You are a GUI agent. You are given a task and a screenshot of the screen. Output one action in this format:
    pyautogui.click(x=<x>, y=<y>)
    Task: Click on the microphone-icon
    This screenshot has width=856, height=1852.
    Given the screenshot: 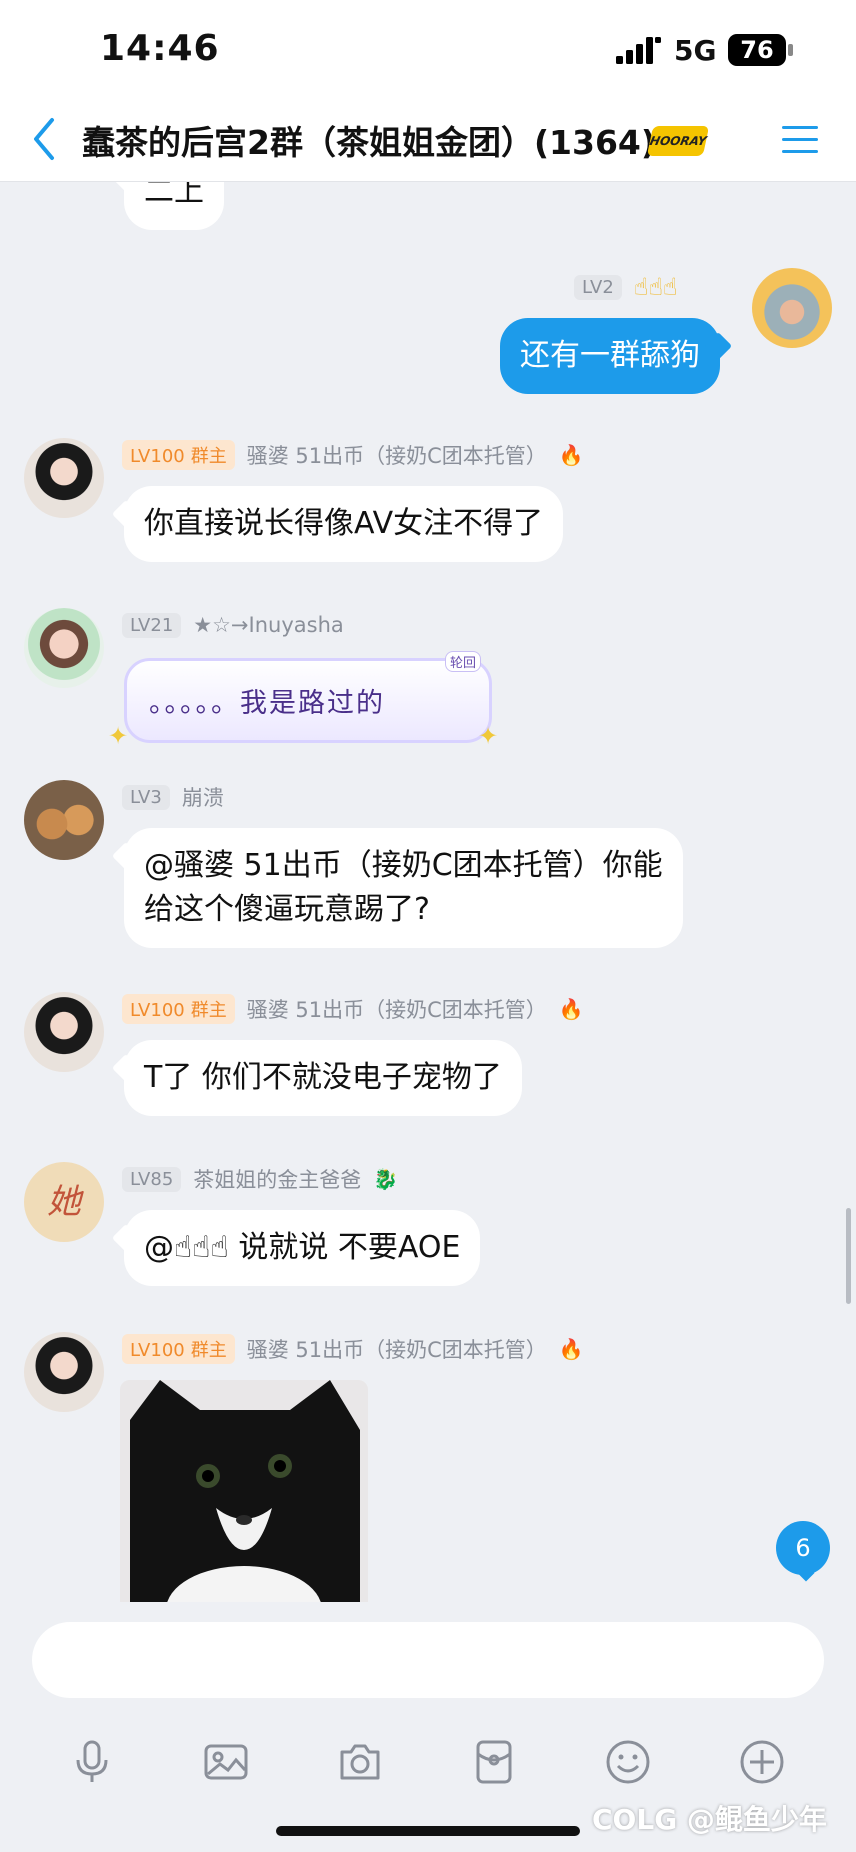 What is the action you would take?
    pyautogui.click(x=92, y=1762)
    